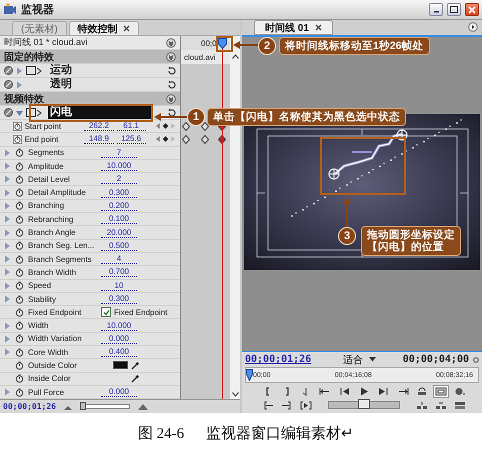 Image resolution: width=482 pixels, height=453 pixels. I want to click on current-timecode: 00;00;01;26, so click(278, 359).